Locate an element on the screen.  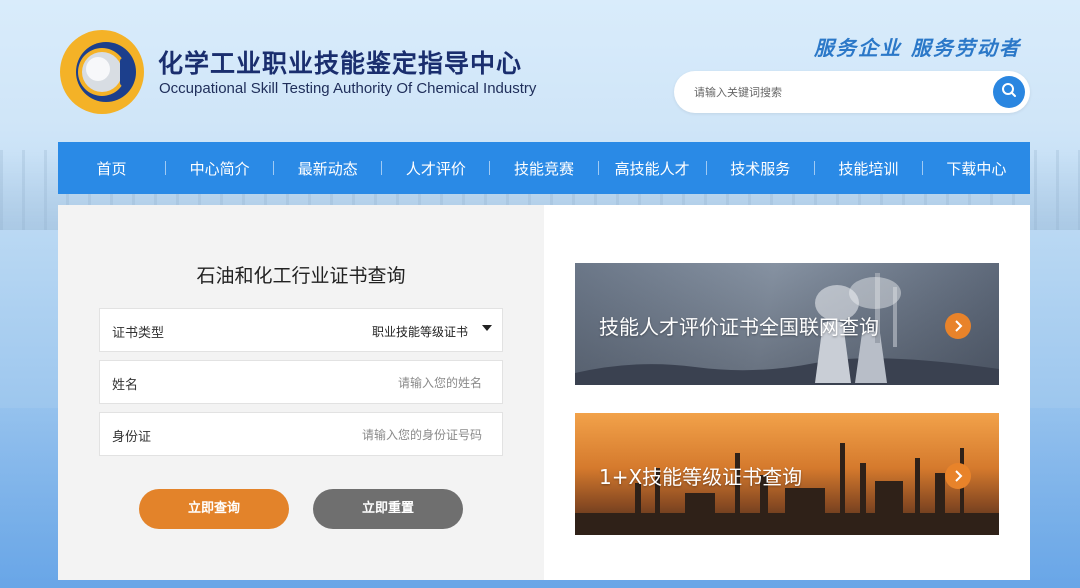
nav-item-downloads: 下载中心 is located at coordinates (976, 168).